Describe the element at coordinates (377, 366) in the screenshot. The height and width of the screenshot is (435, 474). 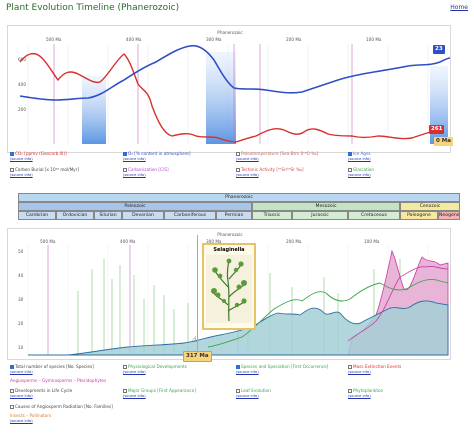
I see `checkbox-label: Mass Extinction Events` at that location.